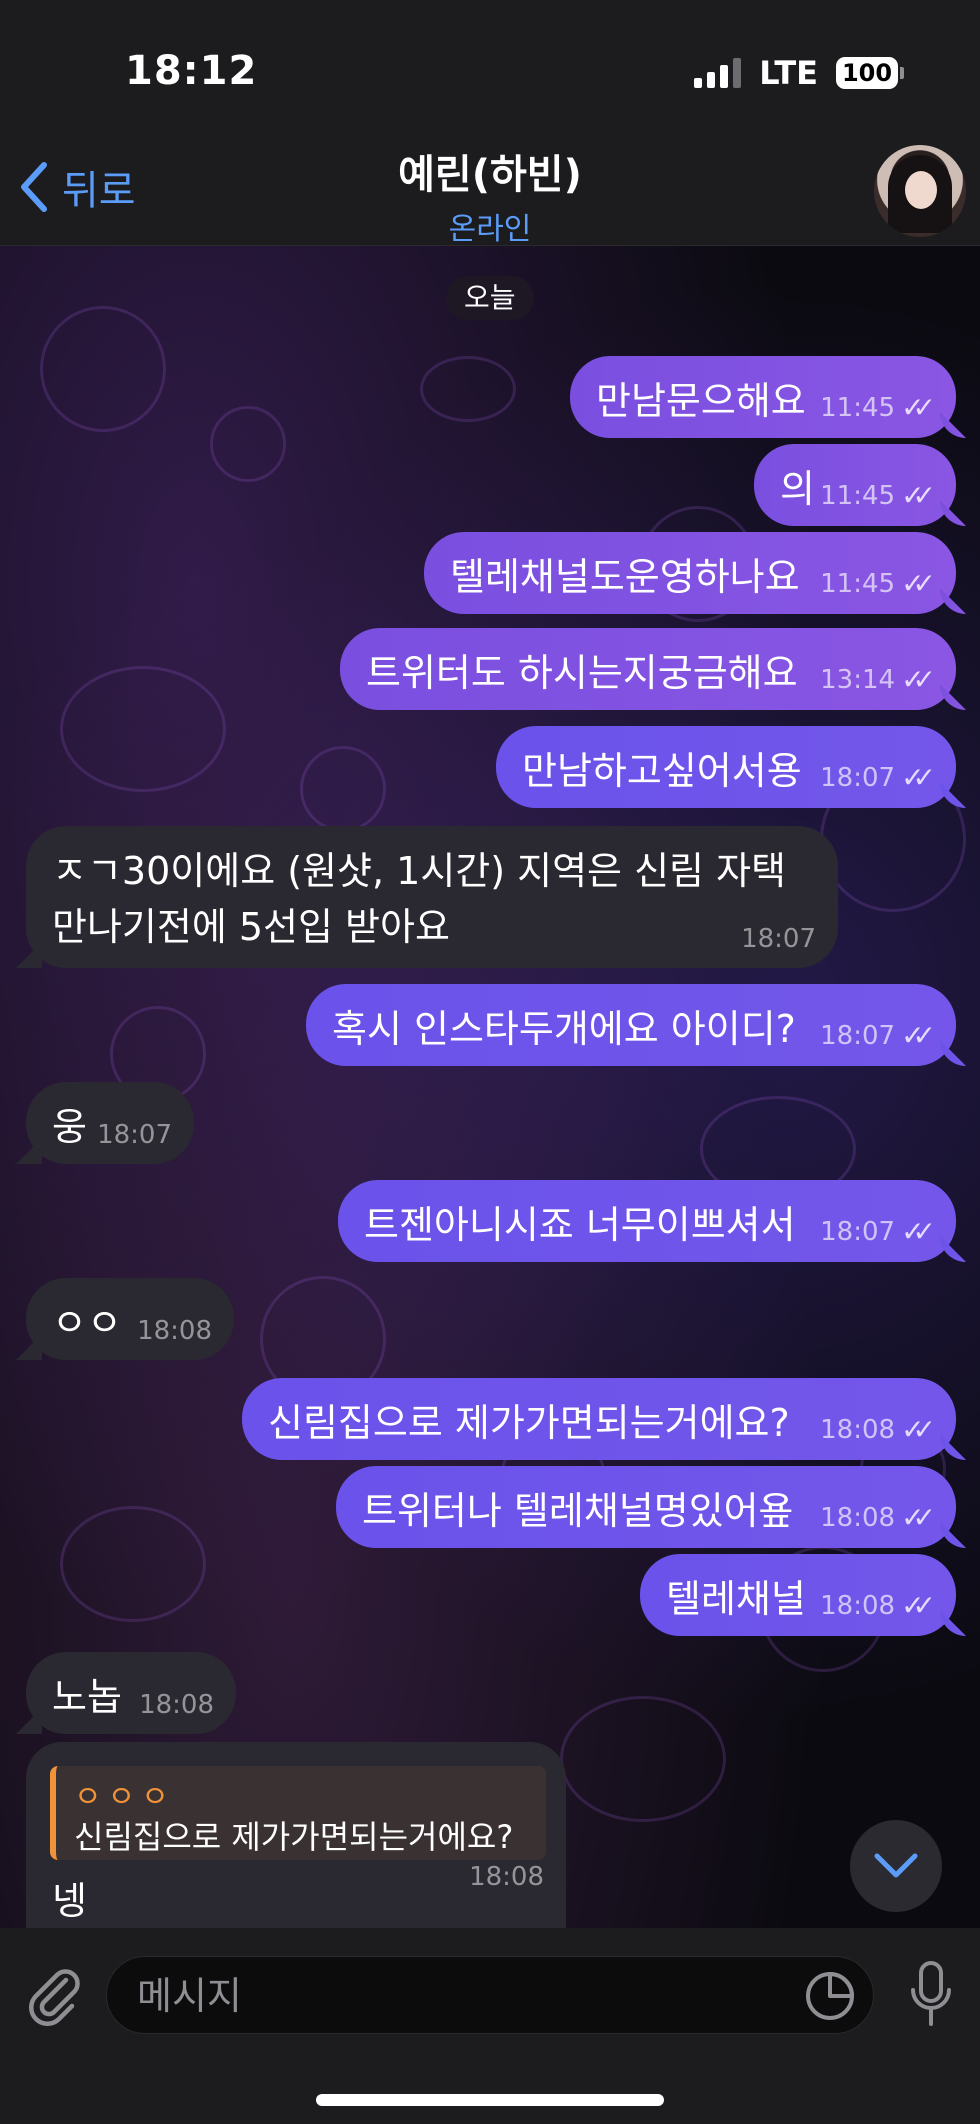 Image resolution: width=980 pixels, height=2124 pixels. What do you see at coordinates (830, 1996) in the screenshot?
I see `sticker-icon` at bounding box center [830, 1996].